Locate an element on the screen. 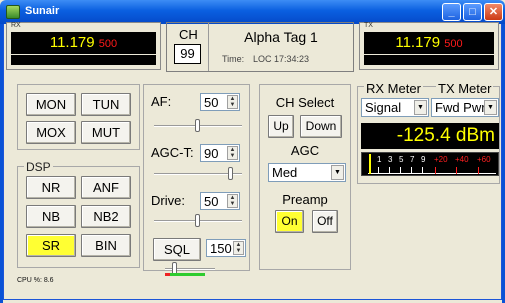 This screenshot has height=303, width=505. af-slider-thumb is located at coordinates (197, 125).